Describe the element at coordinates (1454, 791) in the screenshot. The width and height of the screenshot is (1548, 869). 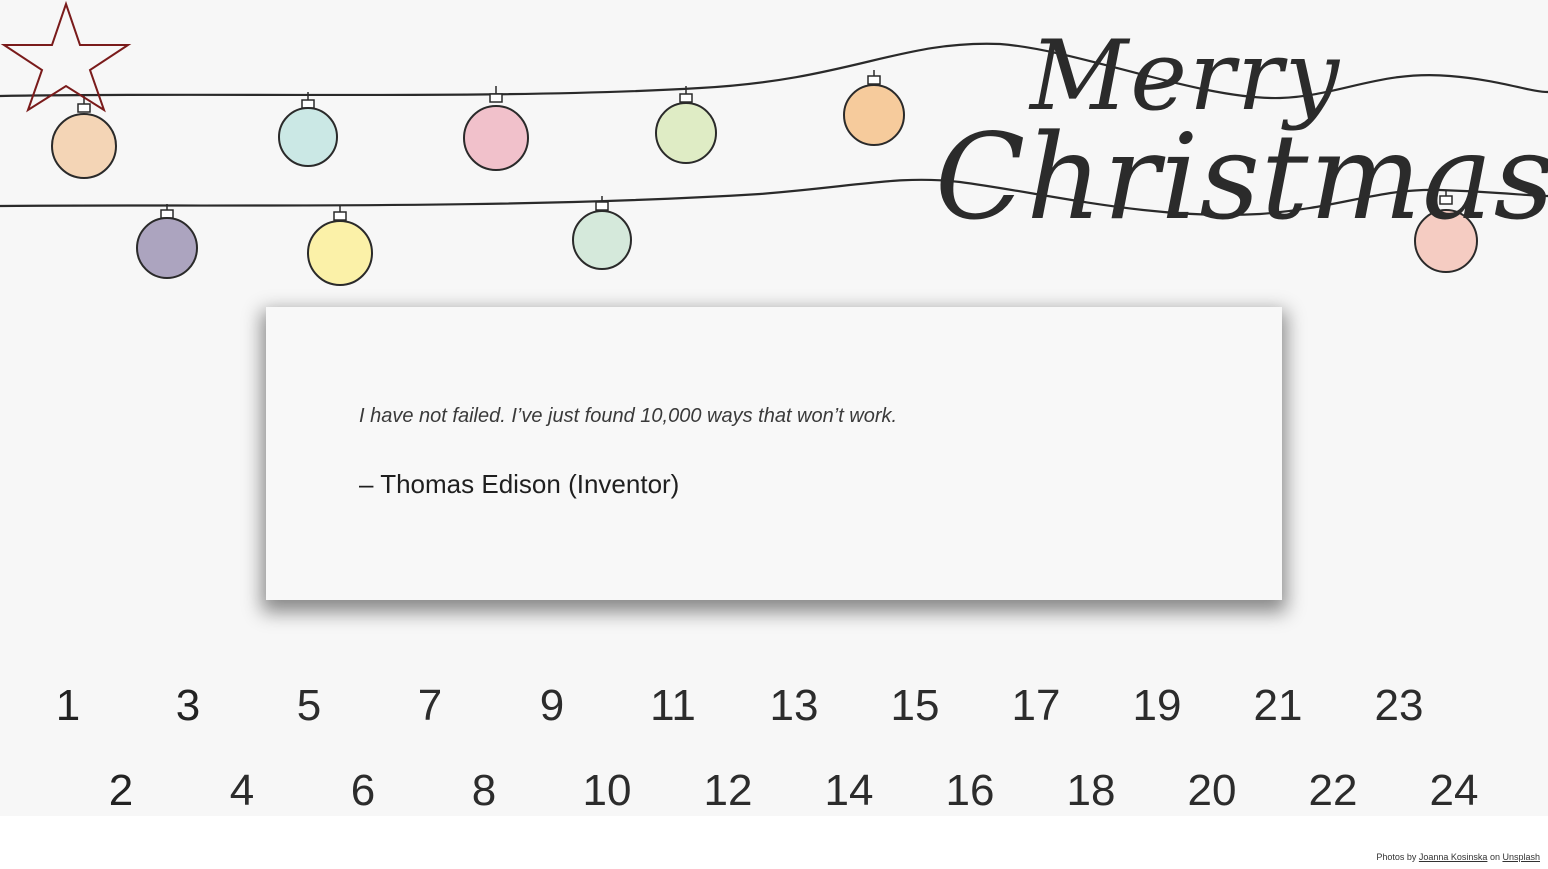
I see `day-24: 24` at that location.